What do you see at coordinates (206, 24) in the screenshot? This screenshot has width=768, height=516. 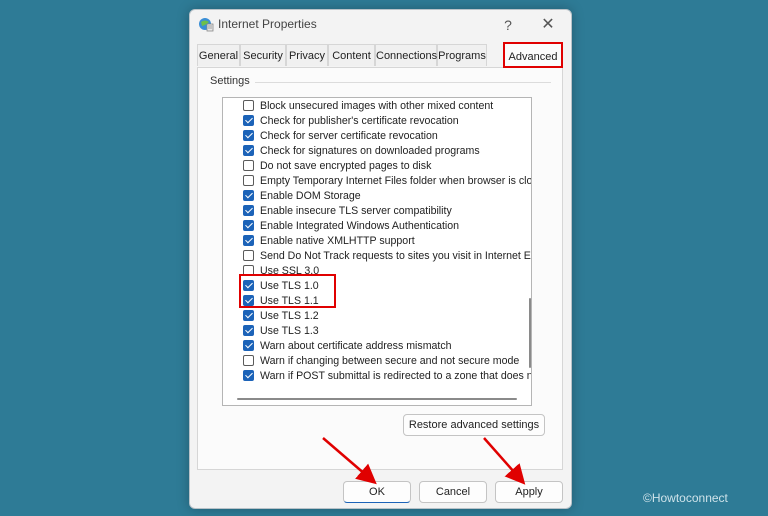 I see `internet-options-icon` at bounding box center [206, 24].